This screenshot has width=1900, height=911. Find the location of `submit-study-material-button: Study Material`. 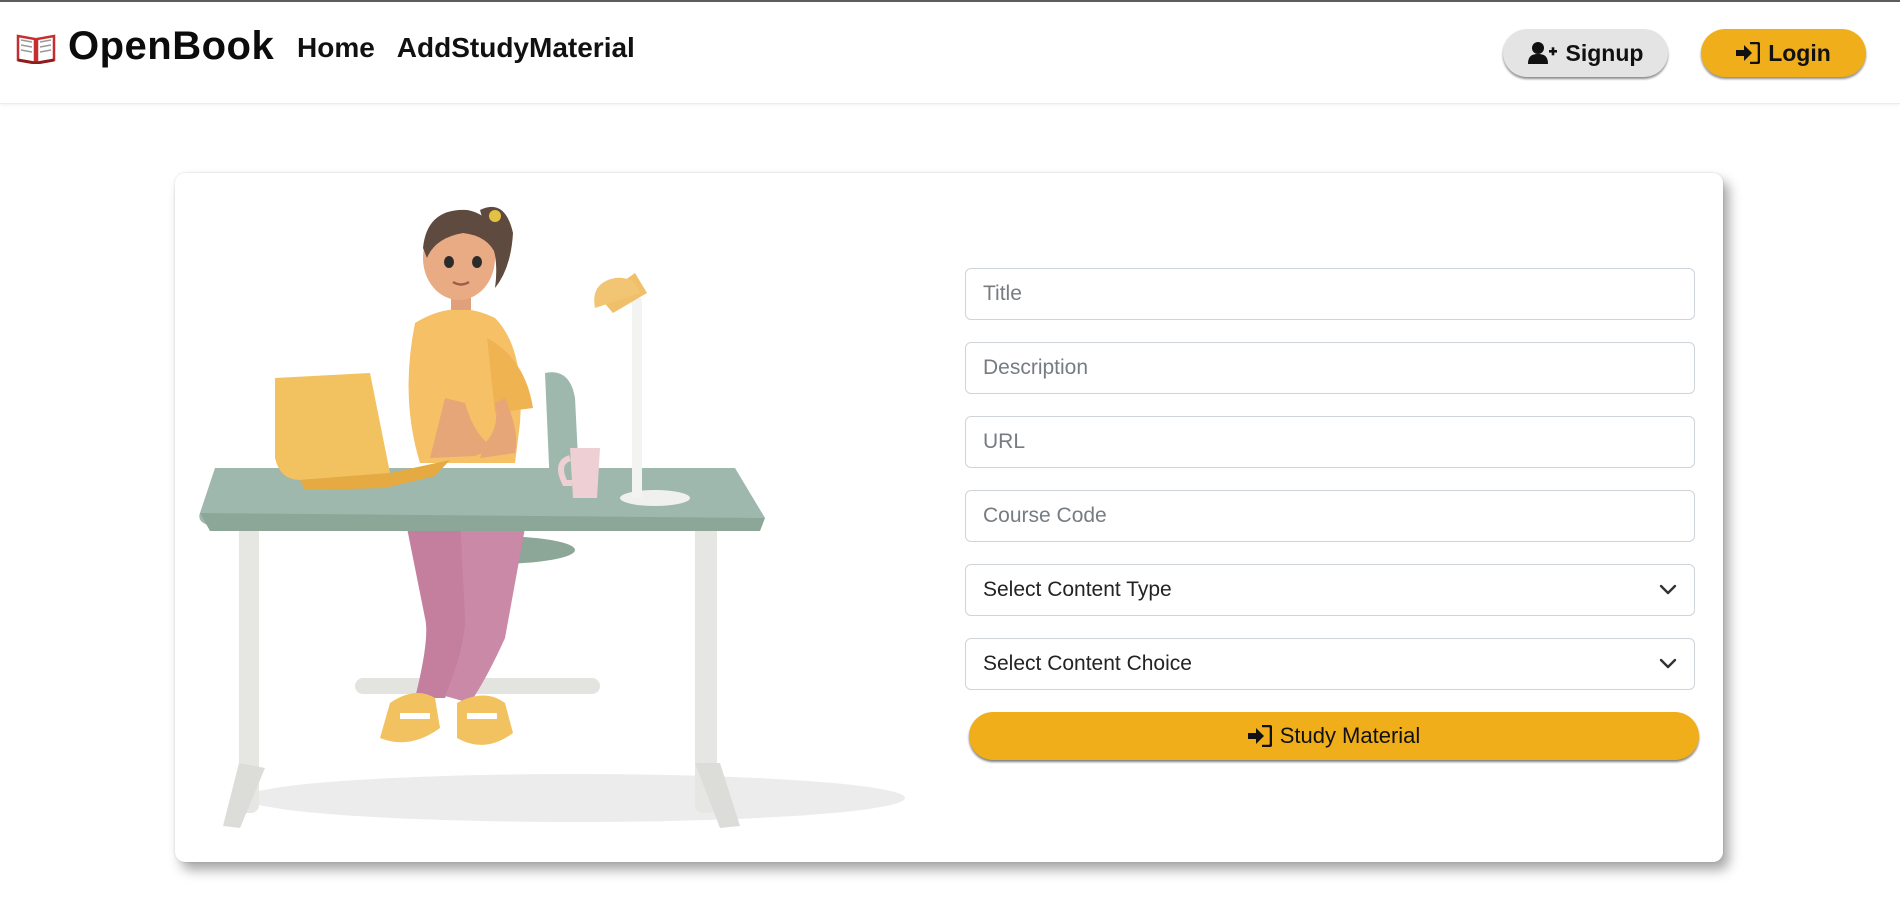

submit-study-material-button: Study Material is located at coordinates (1334, 736).